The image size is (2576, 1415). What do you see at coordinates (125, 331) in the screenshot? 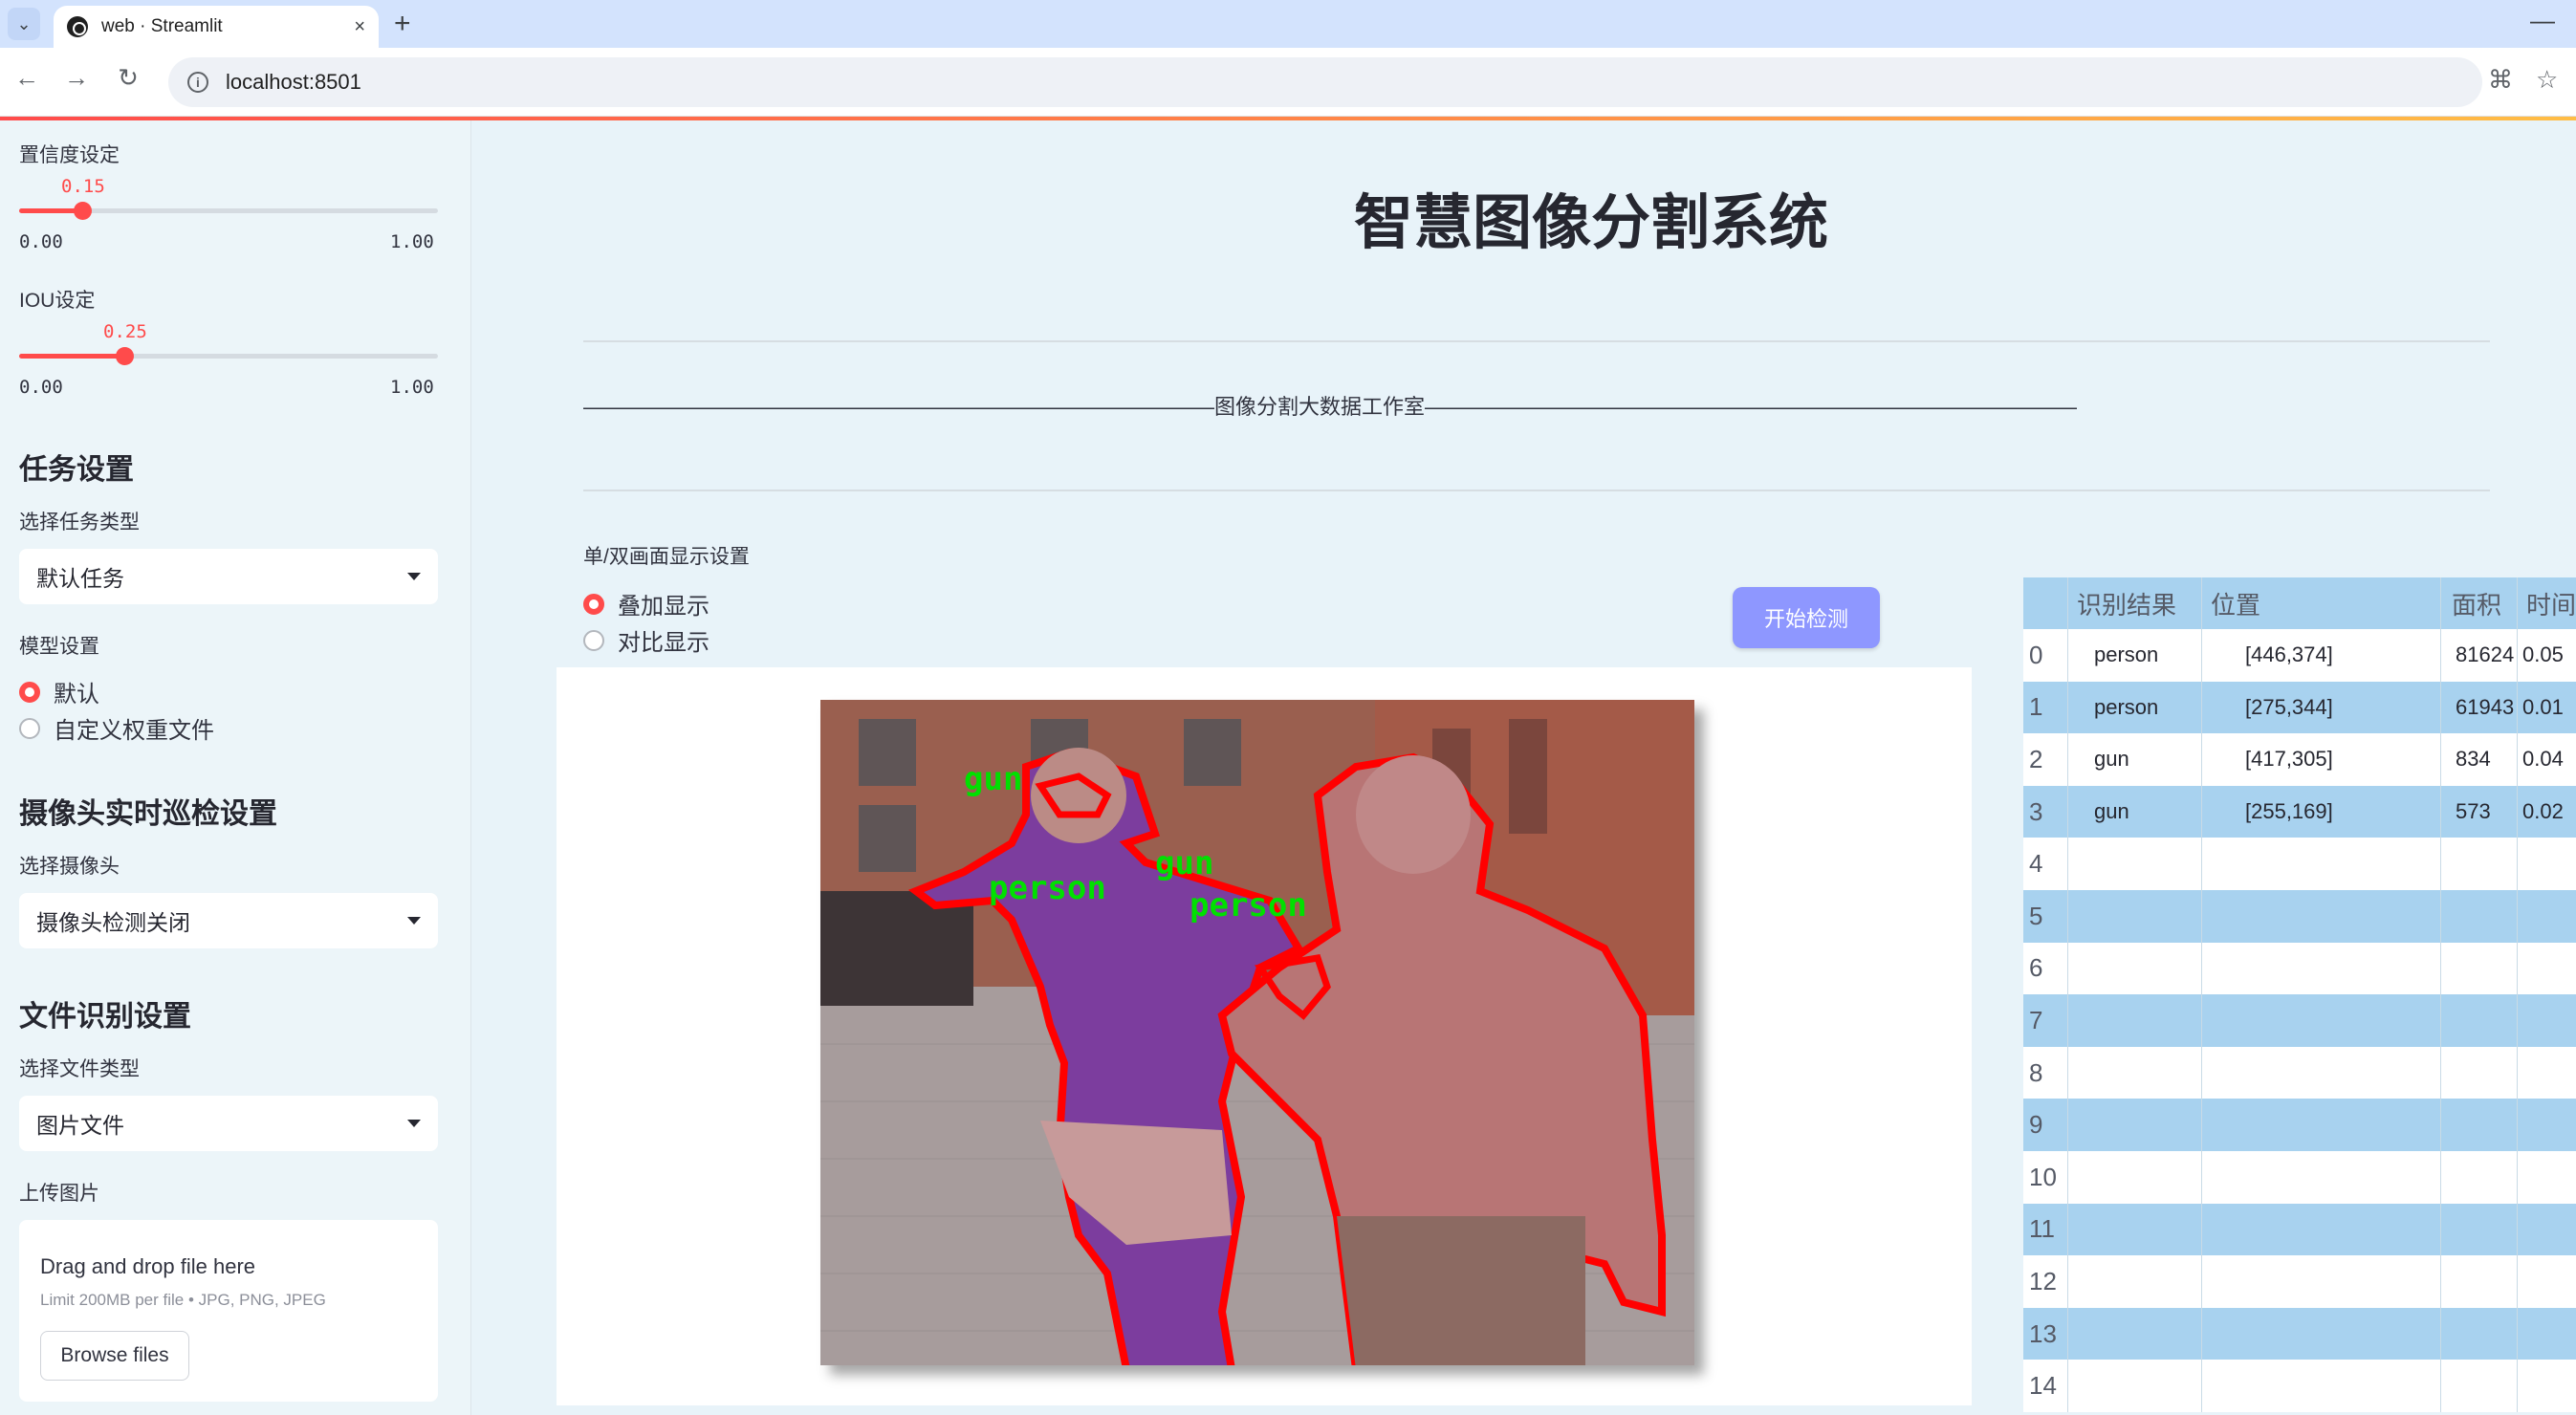
I see `iou-value: 0.25` at bounding box center [125, 331].